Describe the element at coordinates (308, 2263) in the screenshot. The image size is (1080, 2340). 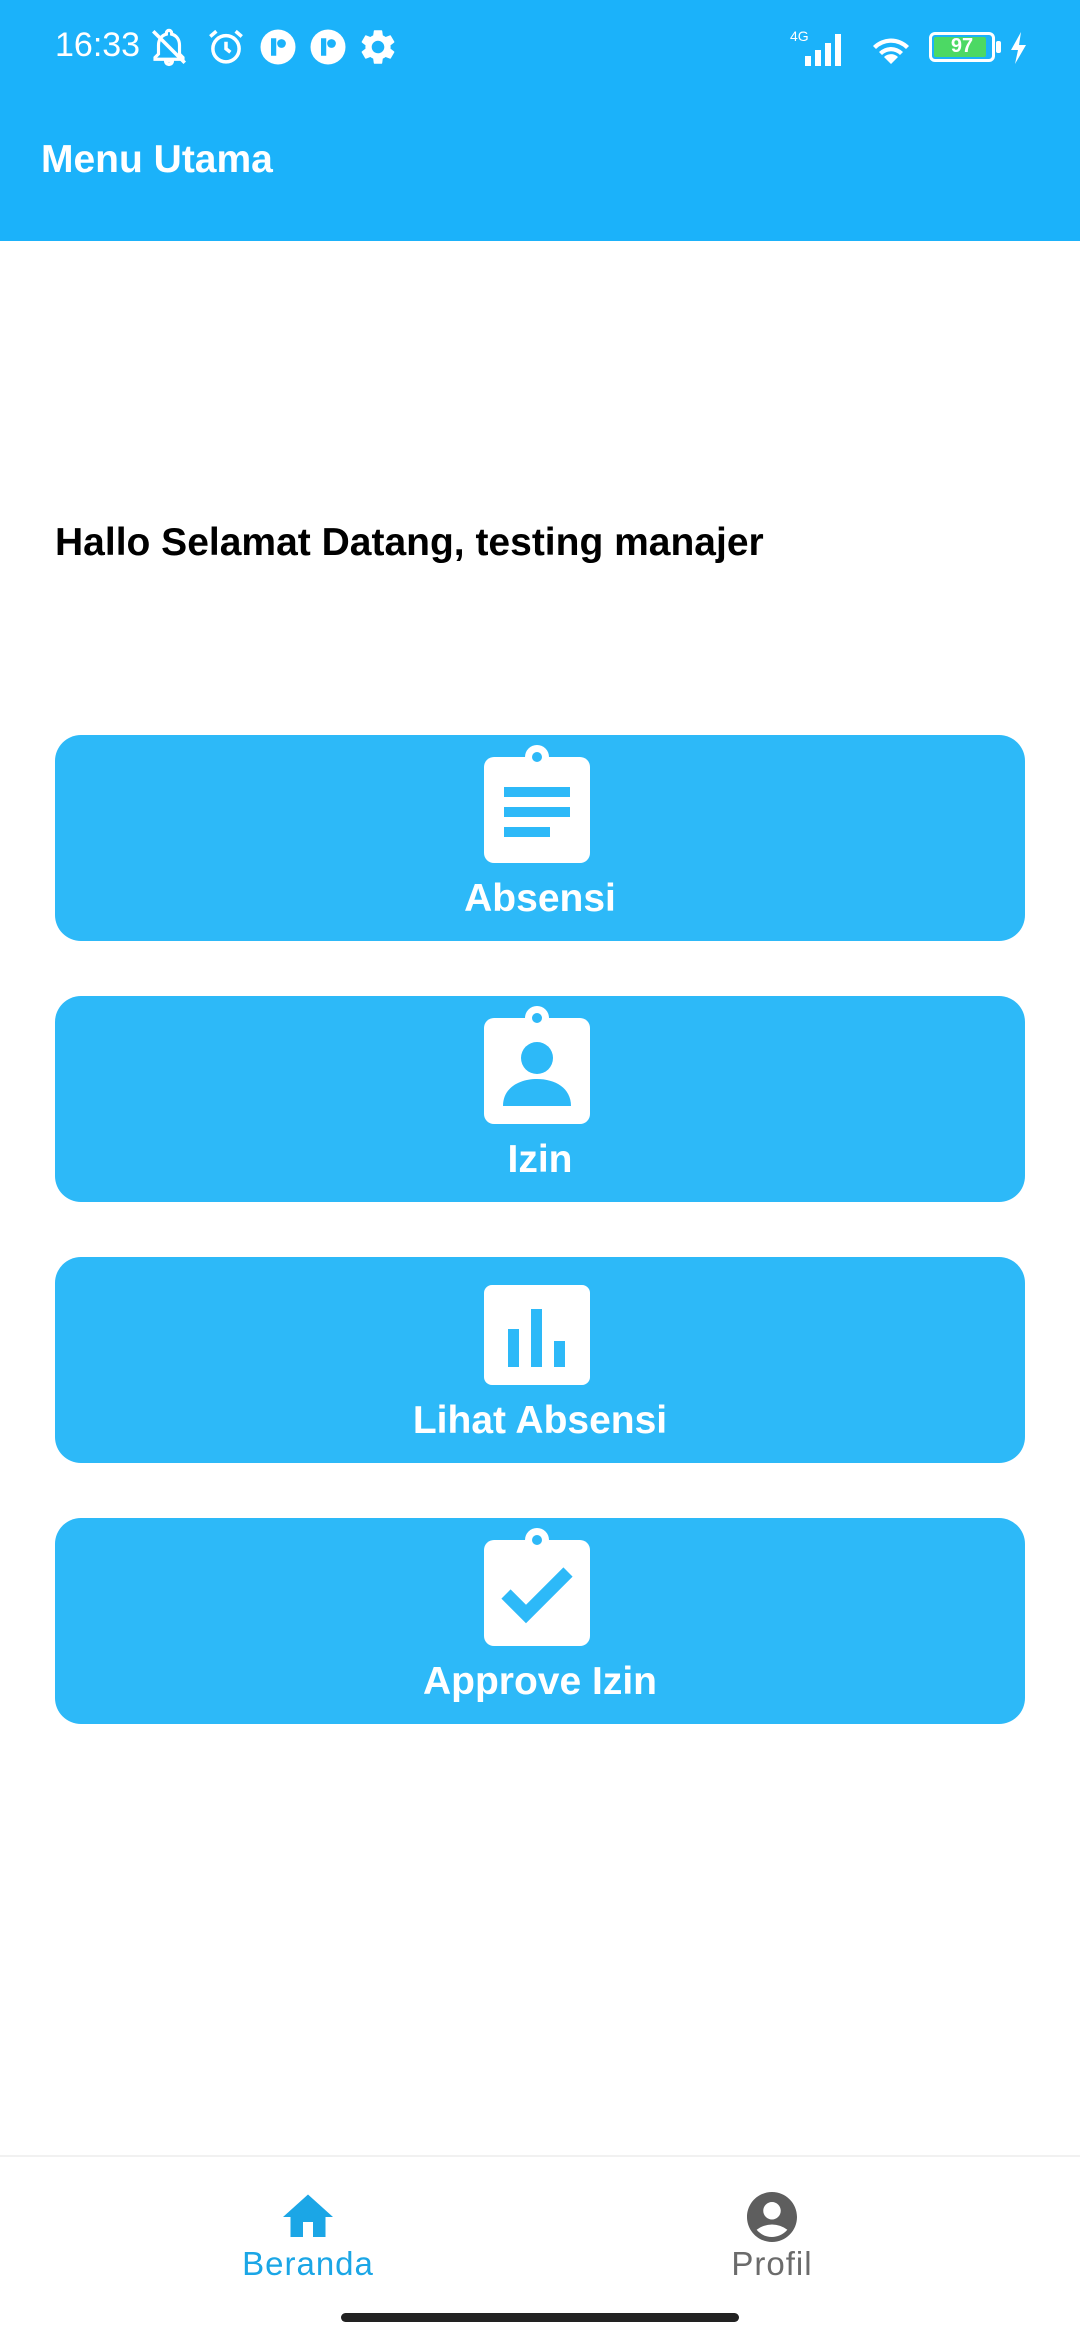
I see `nav-label-beranda: Beranda` at that location.